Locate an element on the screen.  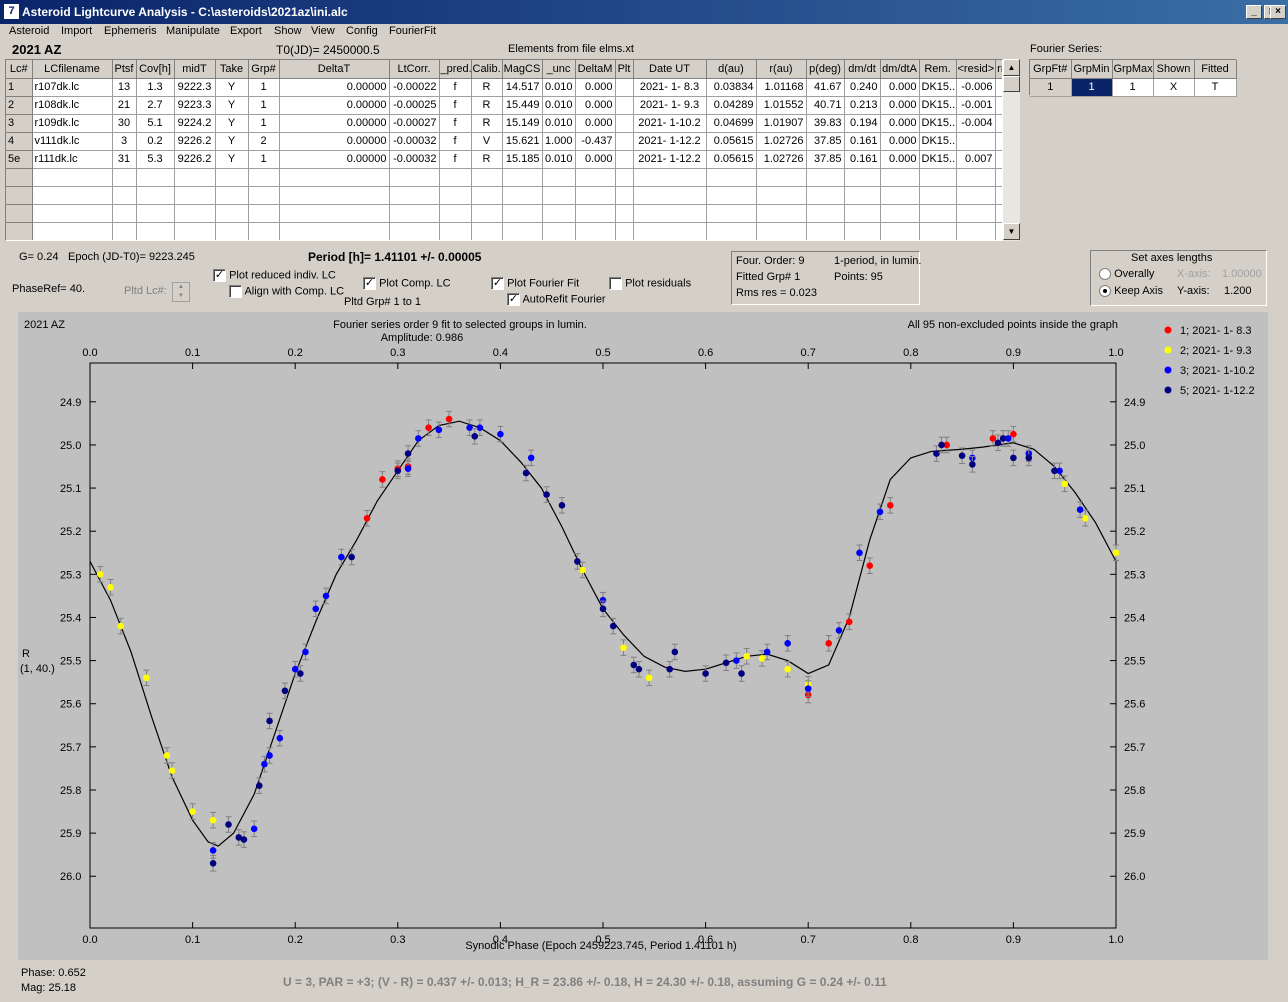
fourier-column-header: Shown is located at coordinates (1174, 69).